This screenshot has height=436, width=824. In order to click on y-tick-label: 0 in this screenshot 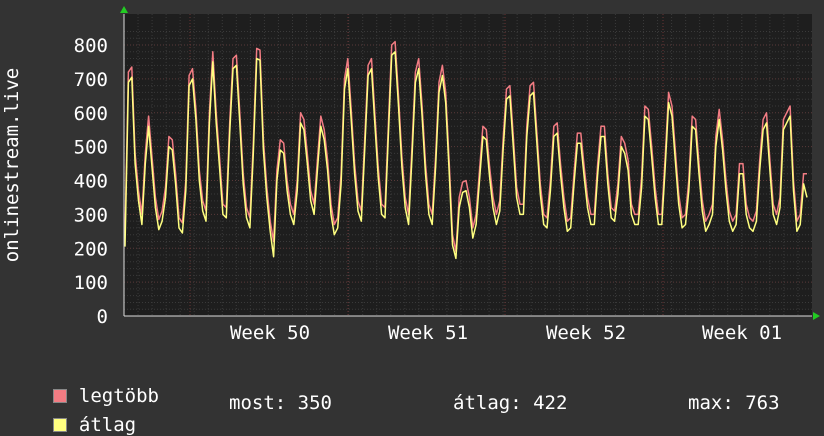, I will do `click(102, 317)`.